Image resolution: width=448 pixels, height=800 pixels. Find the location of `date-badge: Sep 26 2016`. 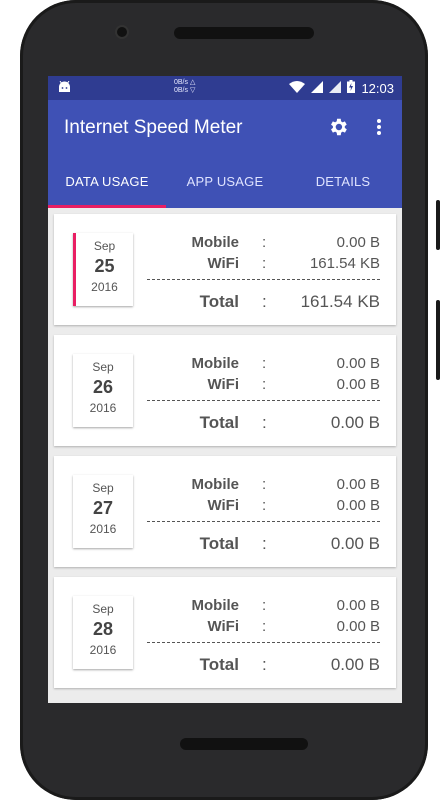

date-badge: Sep 26 2016 is located at coordinates (103, 390).